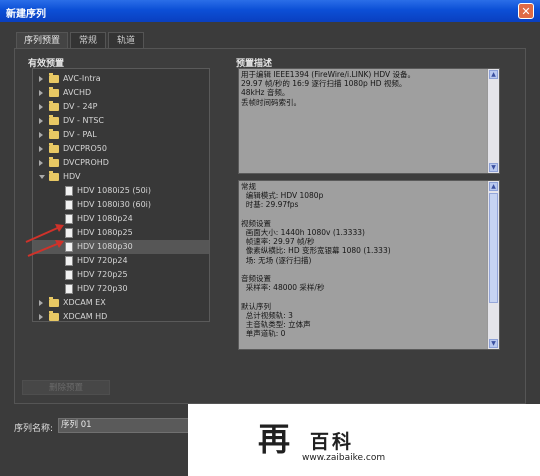 This screenshot has width=540, height=476. Describe the element at coordinates (364, 440) in the screenshot. I see `watermark-box` at that location.